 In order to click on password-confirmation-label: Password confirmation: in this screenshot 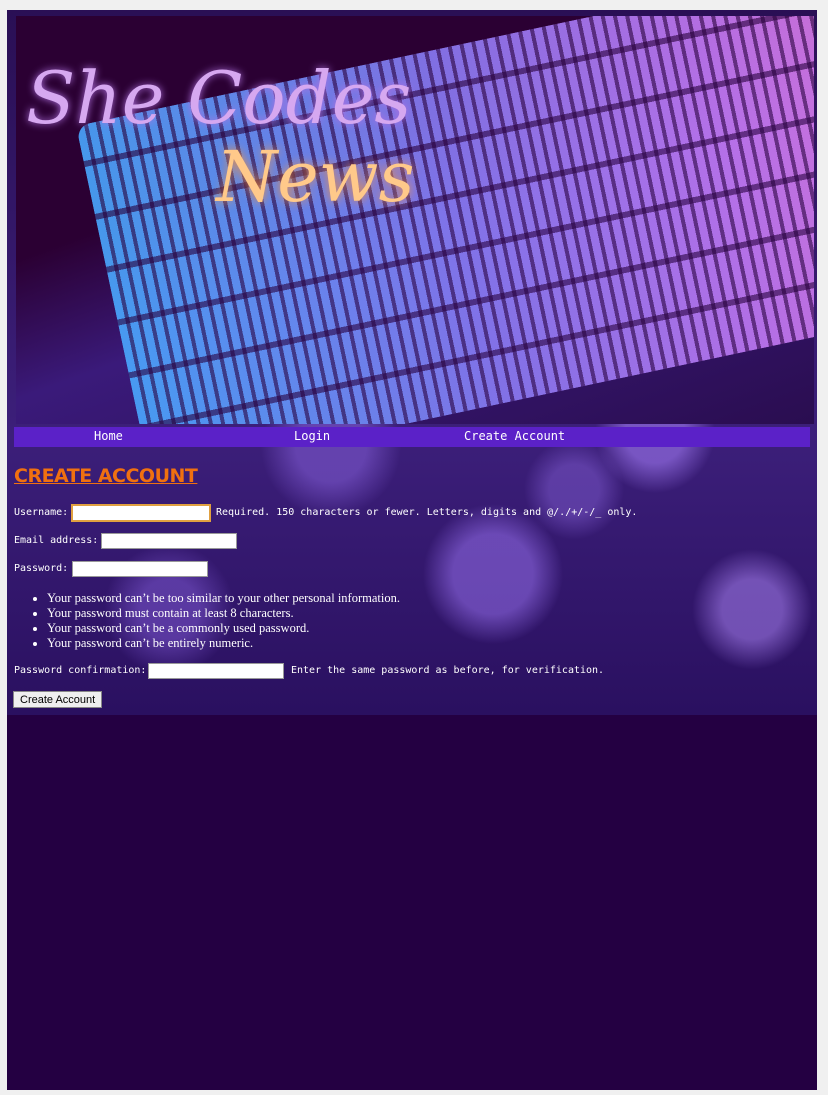, I will do `click(80, 670)`.